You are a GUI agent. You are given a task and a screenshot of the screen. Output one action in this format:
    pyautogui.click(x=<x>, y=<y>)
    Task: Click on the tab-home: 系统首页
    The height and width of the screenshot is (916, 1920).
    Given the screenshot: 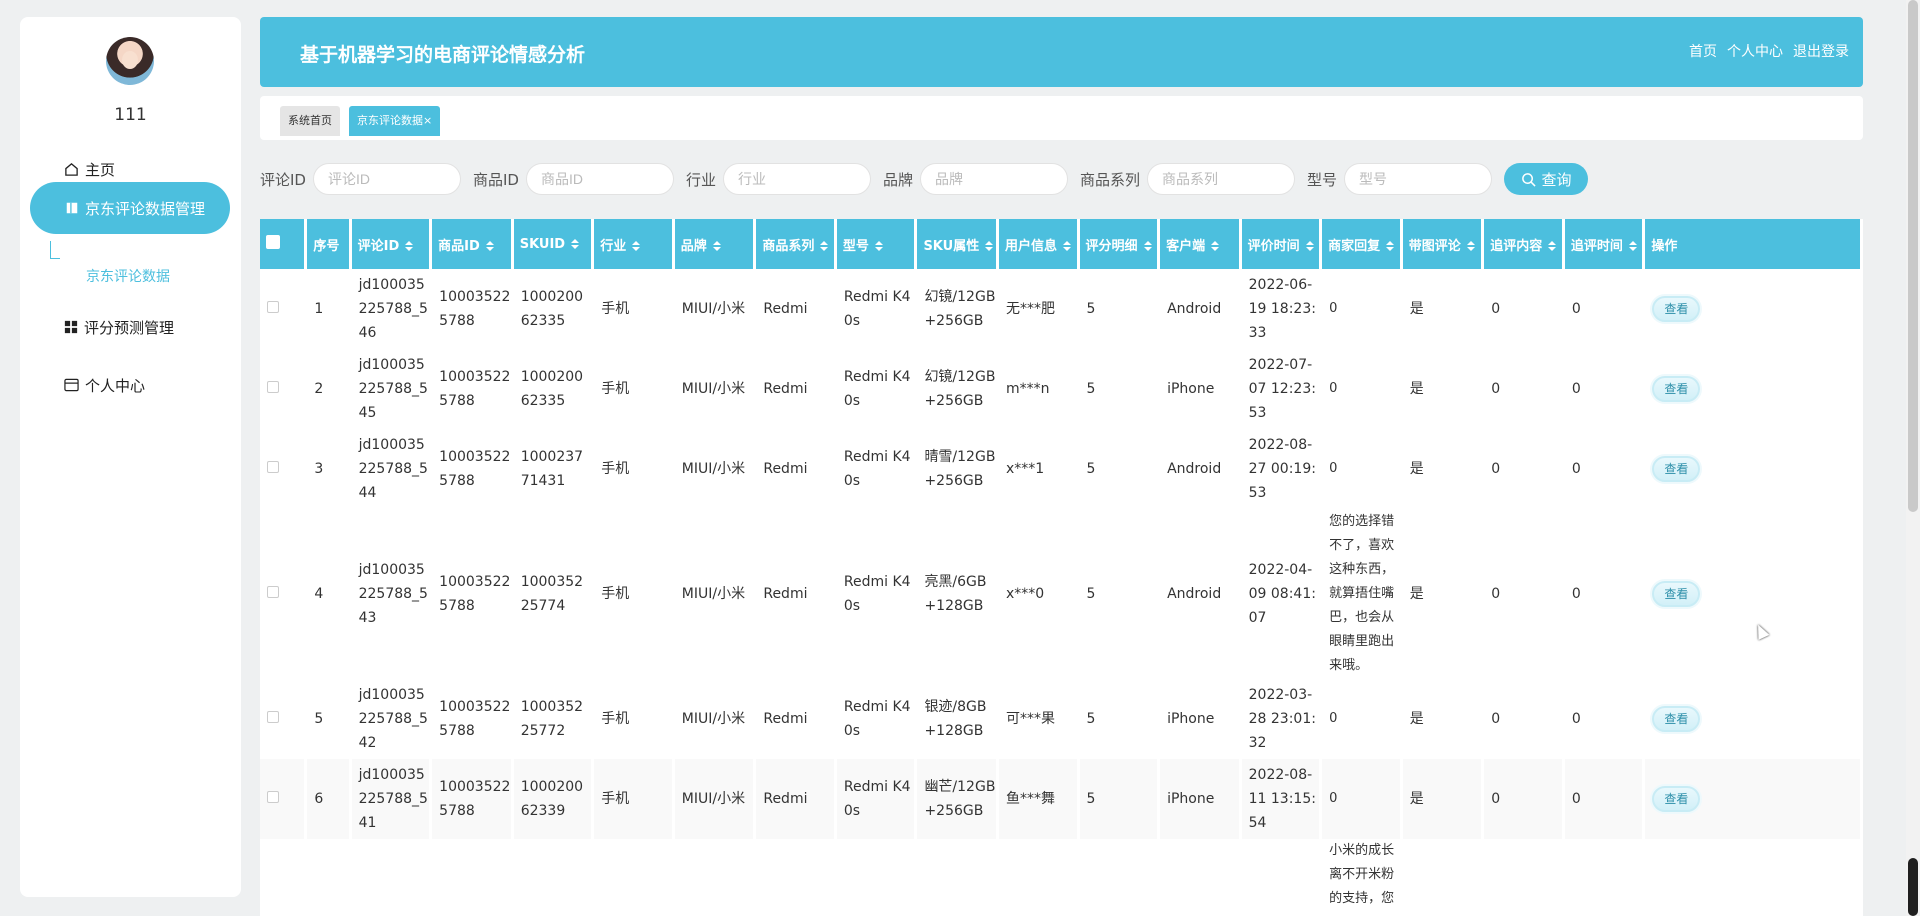 What is the action you would take?
    pyautogui.click(x=310, y=121)
    